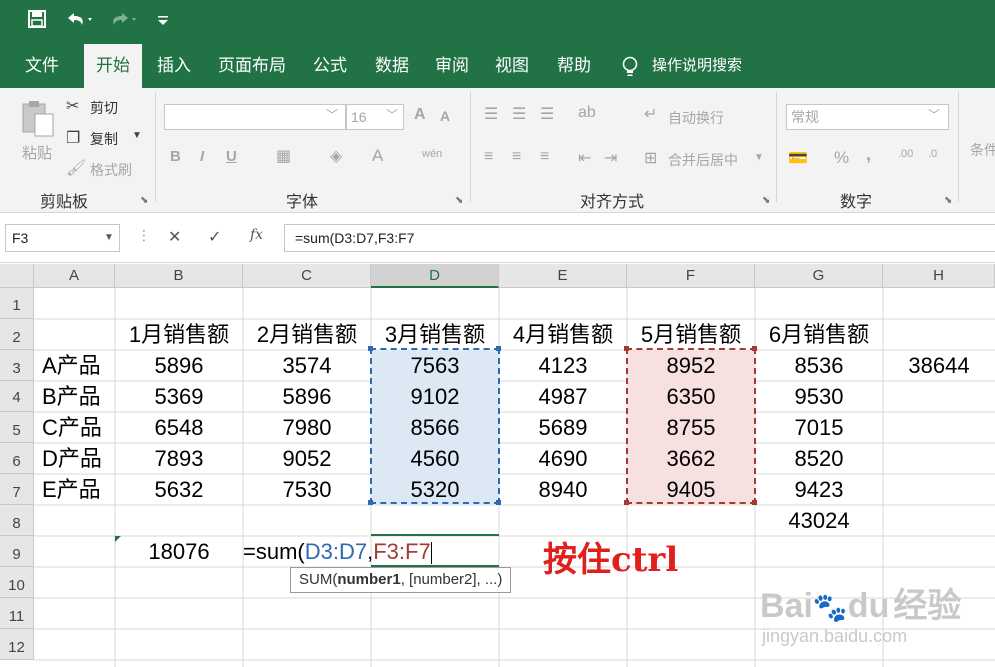 This screenshot has height=667, width=995. What do you see at coordinates (435, 396) in the screenshot?
I see `data-cell: 9102` at bounding box center [435, 396].